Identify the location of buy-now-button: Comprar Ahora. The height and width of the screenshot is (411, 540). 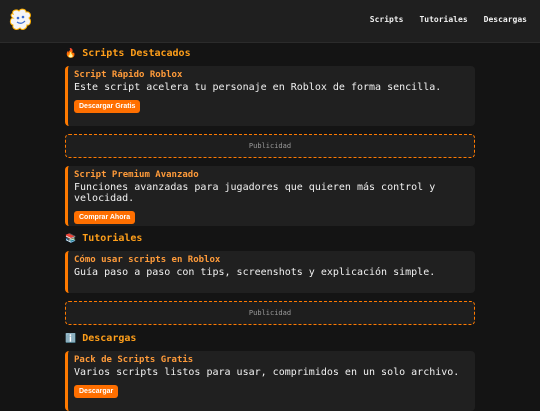
(105, 217).